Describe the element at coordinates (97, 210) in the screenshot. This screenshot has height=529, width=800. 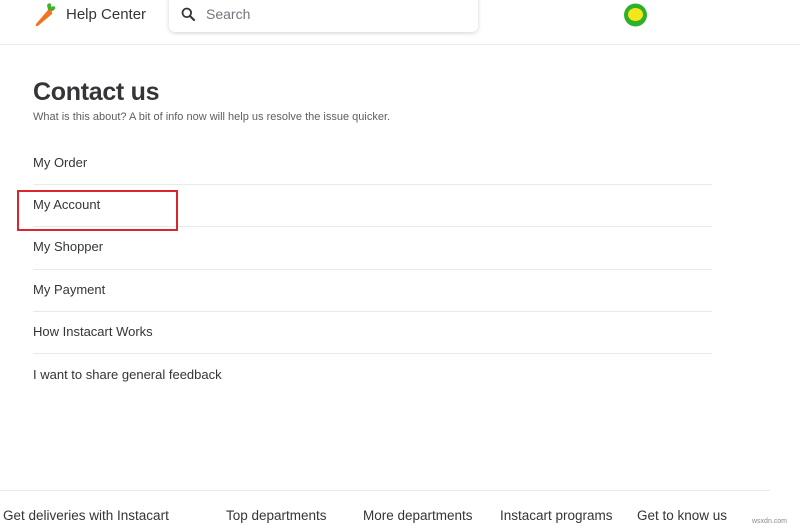
I see `annotation-highlight-box` at that location.